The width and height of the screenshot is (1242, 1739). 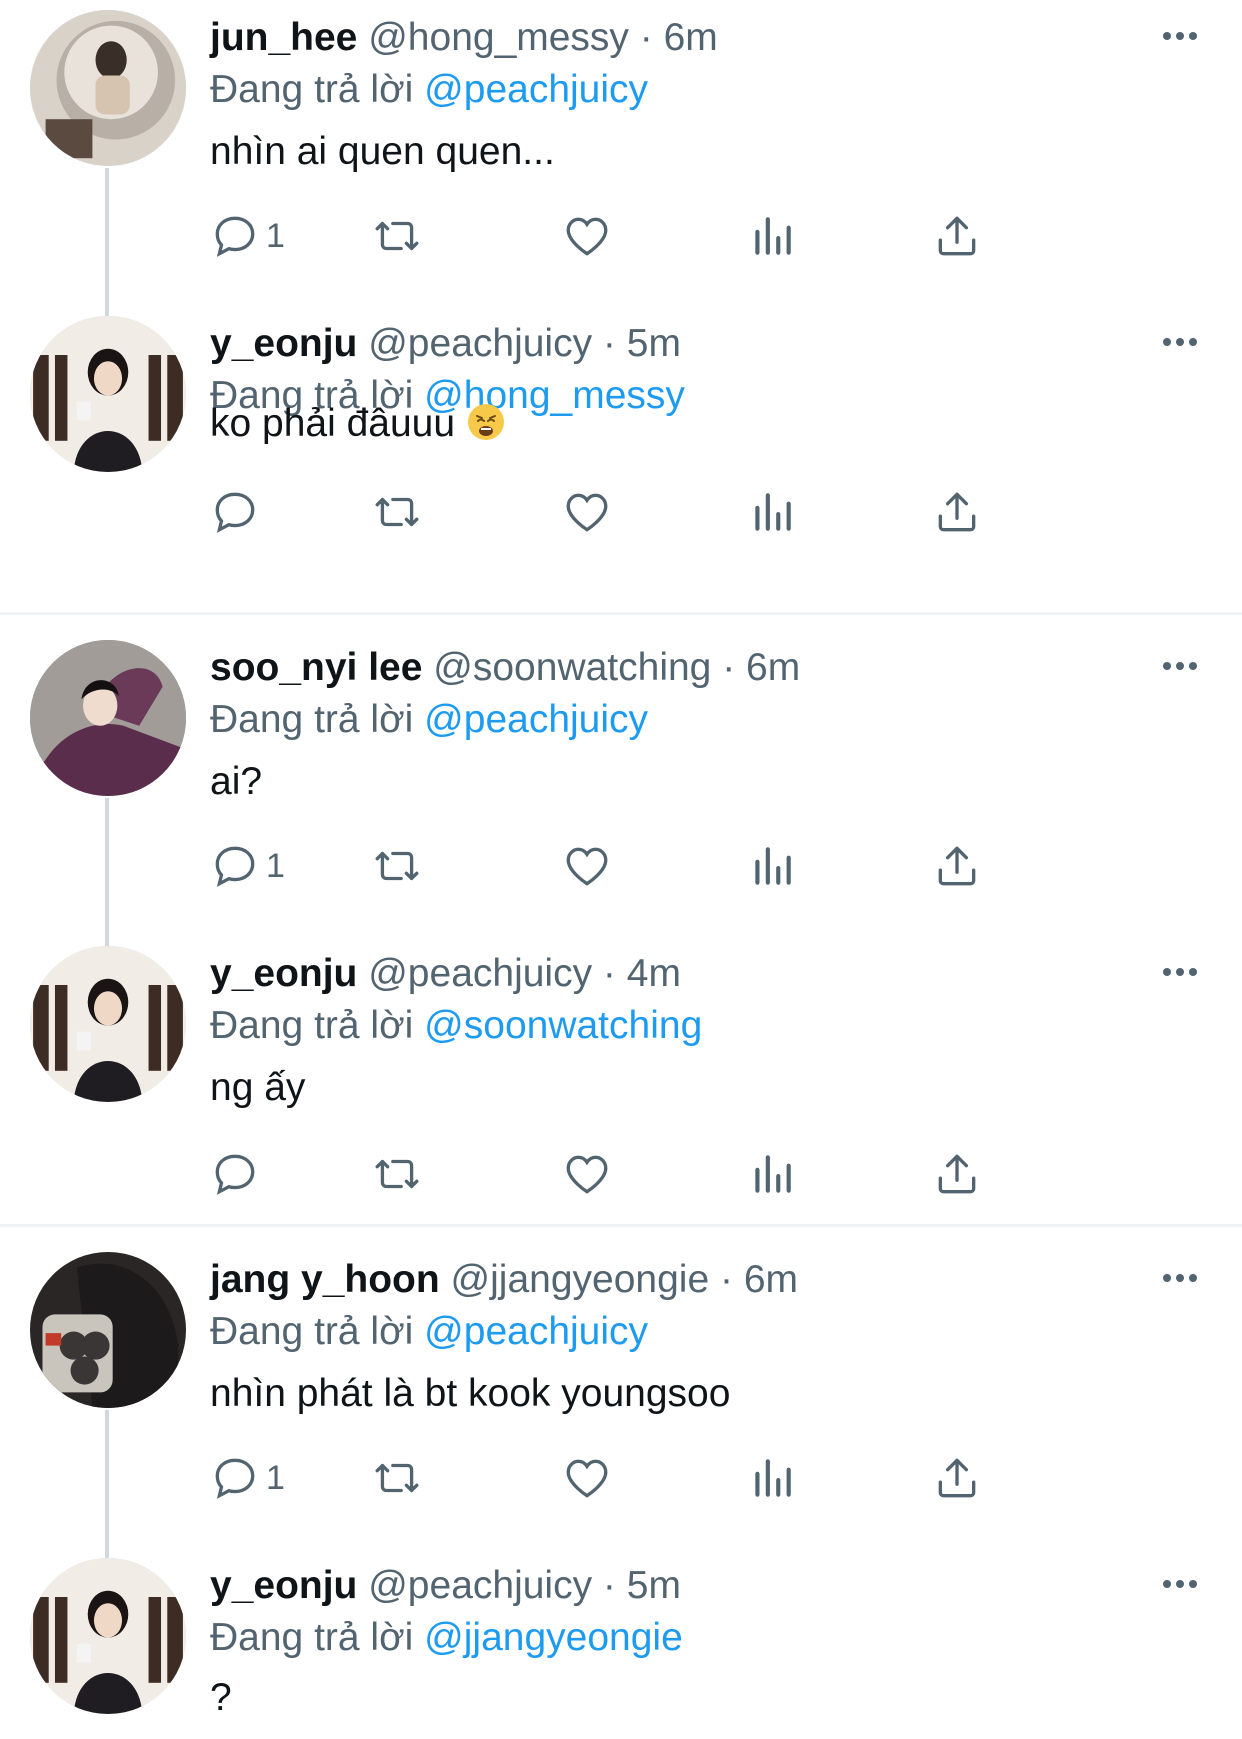 I want to click on display-name: jun_hee, so click(x=283, y=37).